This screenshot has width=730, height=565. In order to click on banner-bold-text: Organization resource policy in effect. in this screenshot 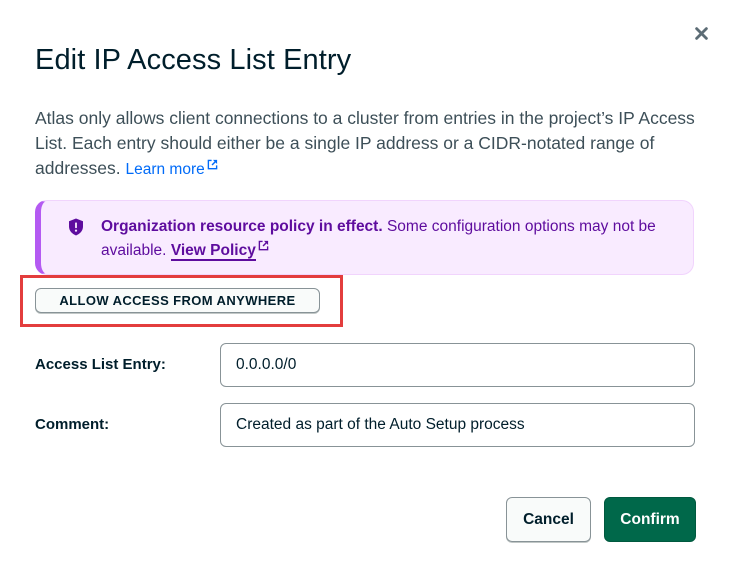, I will do `click(242, 226)`.